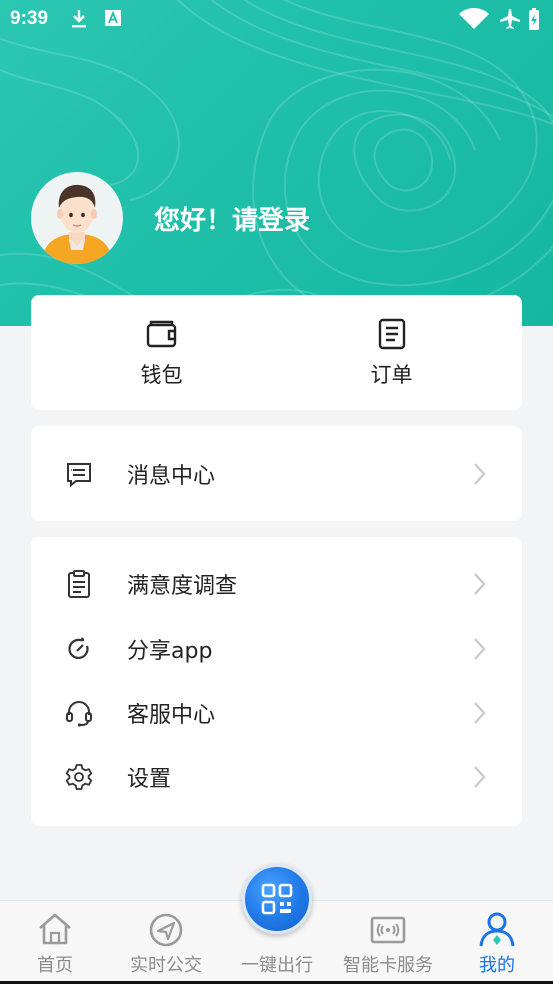 Image resolution: width=553 pixels, height=984 pixels. What do you see at coordinates (276, 584) in the screenshot?
I see `survey-row: 满意度调查` at bounding box center [276, 584].